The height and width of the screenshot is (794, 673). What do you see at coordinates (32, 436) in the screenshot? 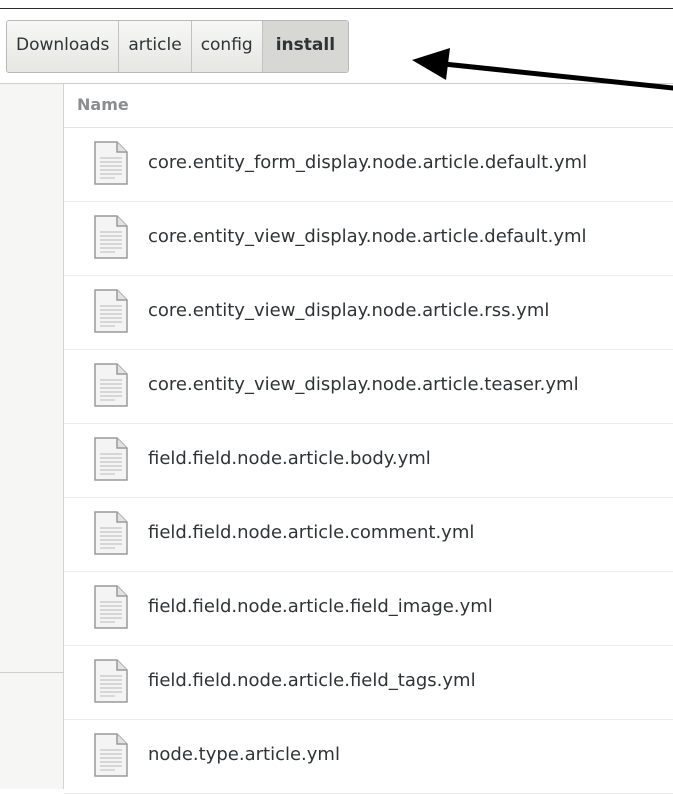
I see `sidebar` at bounding box center [32, 436].